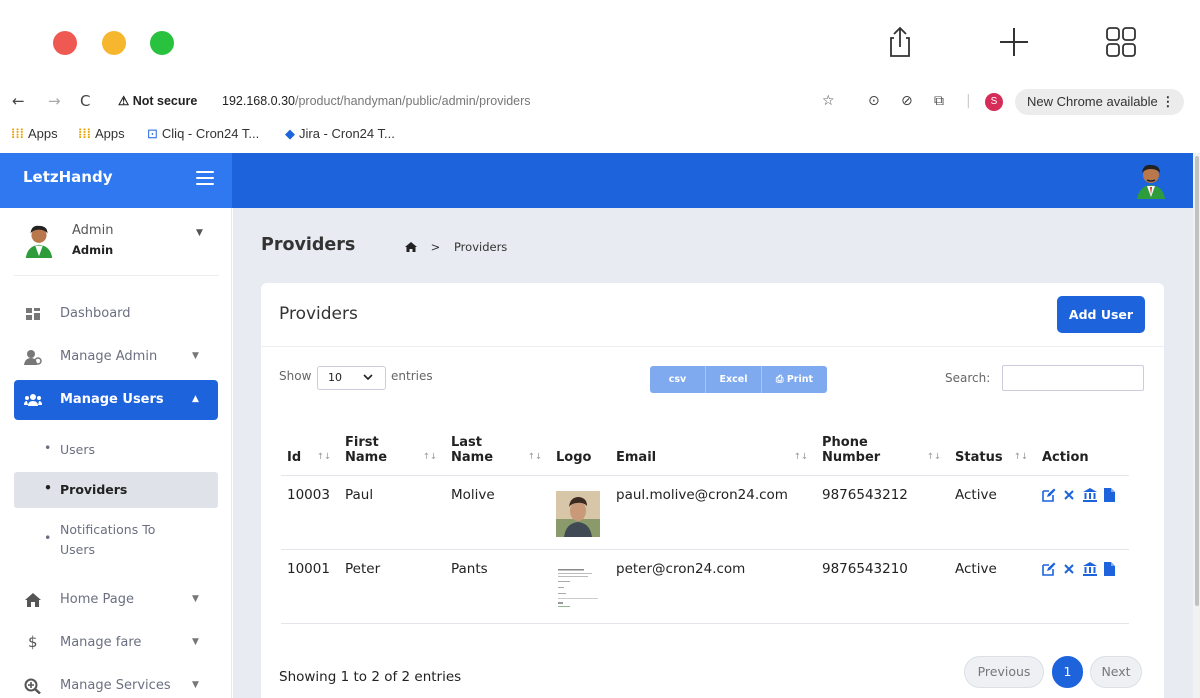 The image size is (1200, 698). What do you see at coordinates (32, 686) in the screenshot?
I see `search-plus-icon` at bounding box center [32, 686].